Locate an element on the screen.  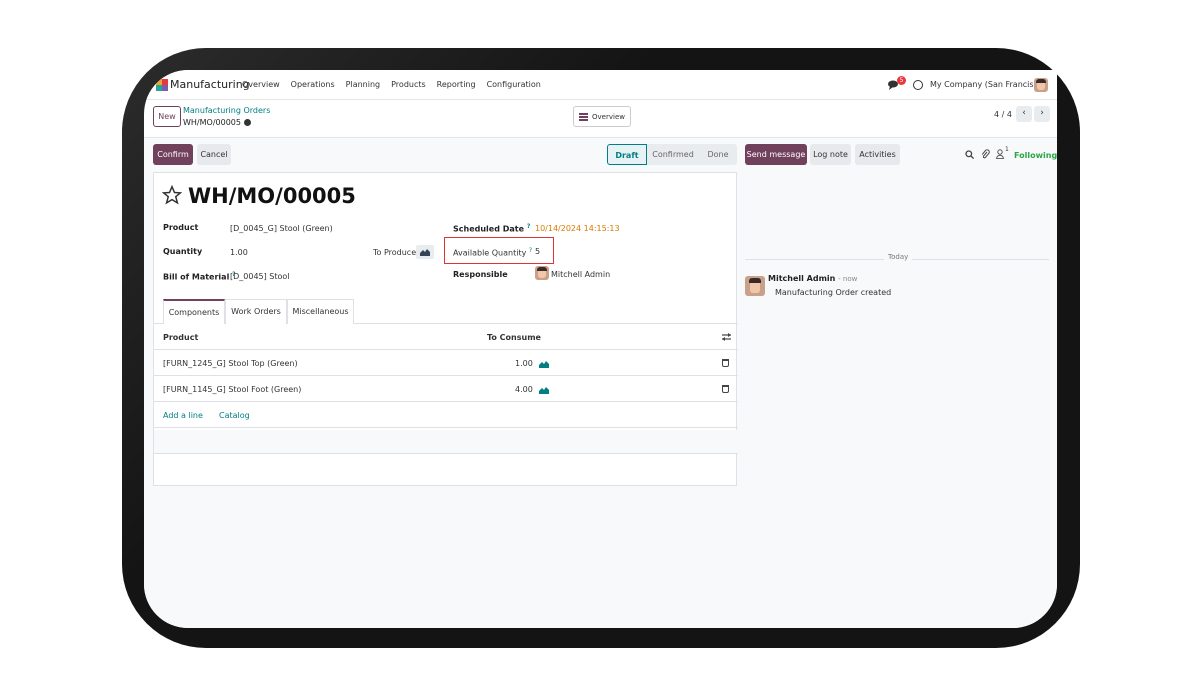
to-produce-label: To Produce is located at coordinates (395, 252).